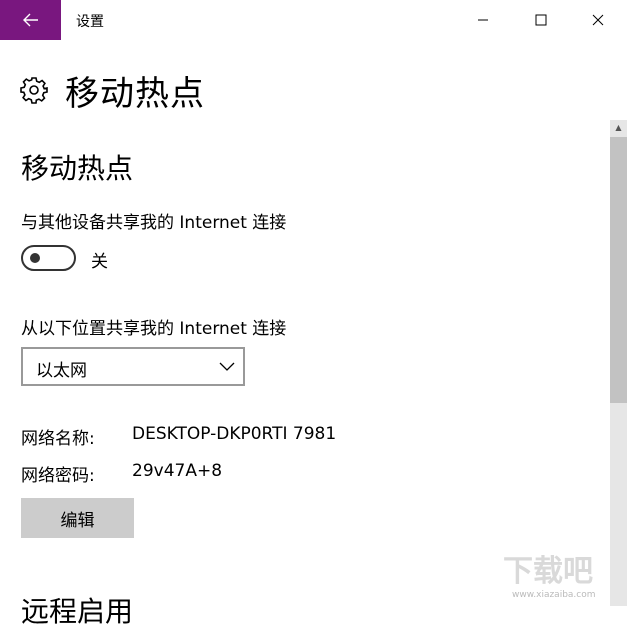 The height and width of the screenshot is (630, 627). Describe the element at coordinates (618, 270) in the screenshot. I see `scrollbar-thumb` at that location.